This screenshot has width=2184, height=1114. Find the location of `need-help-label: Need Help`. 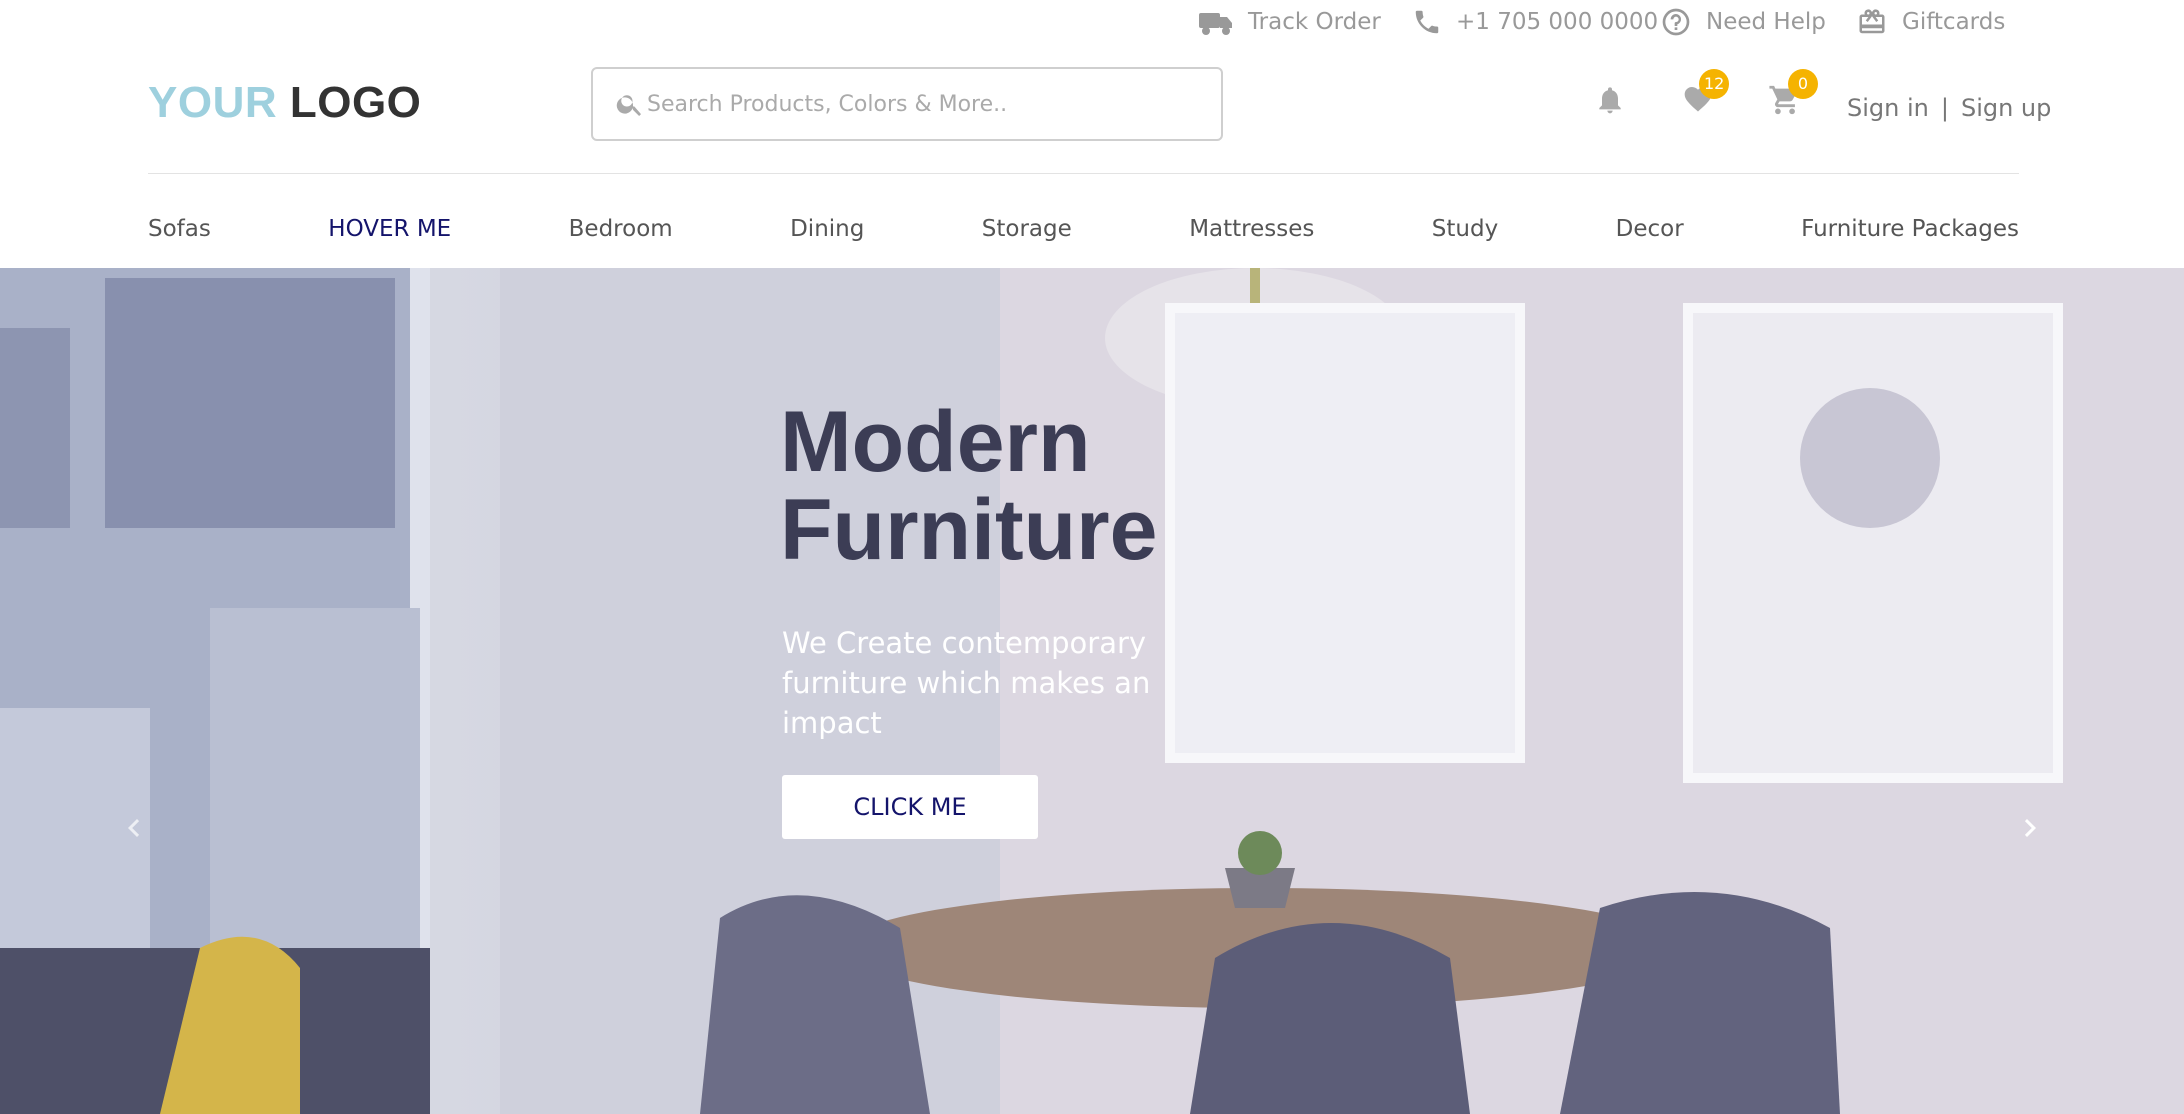

need-help-label: Need Help is located at coordinates (1766, 22).